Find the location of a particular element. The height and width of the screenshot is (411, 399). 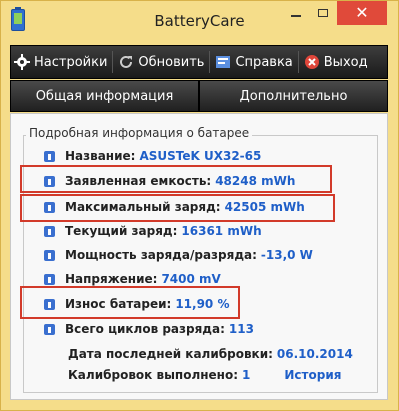

maximize-button is located at coordinates (323, 13).